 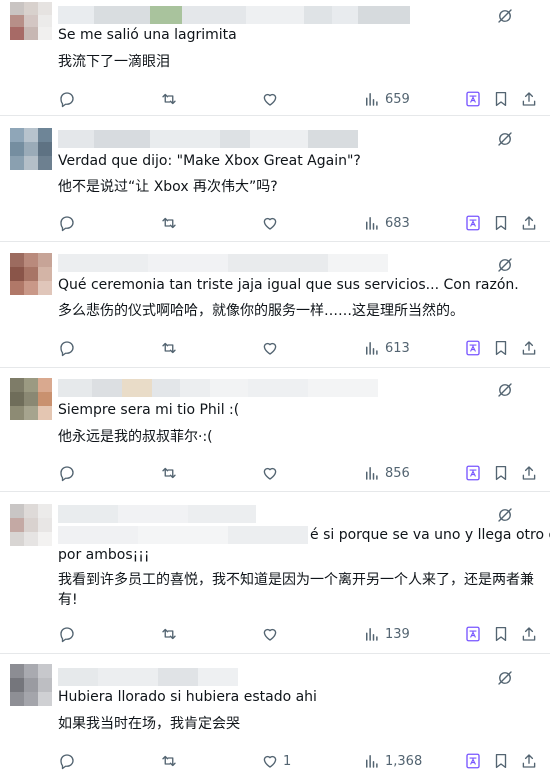 I want to click on like-button: 1, so click(x=276, y=761).